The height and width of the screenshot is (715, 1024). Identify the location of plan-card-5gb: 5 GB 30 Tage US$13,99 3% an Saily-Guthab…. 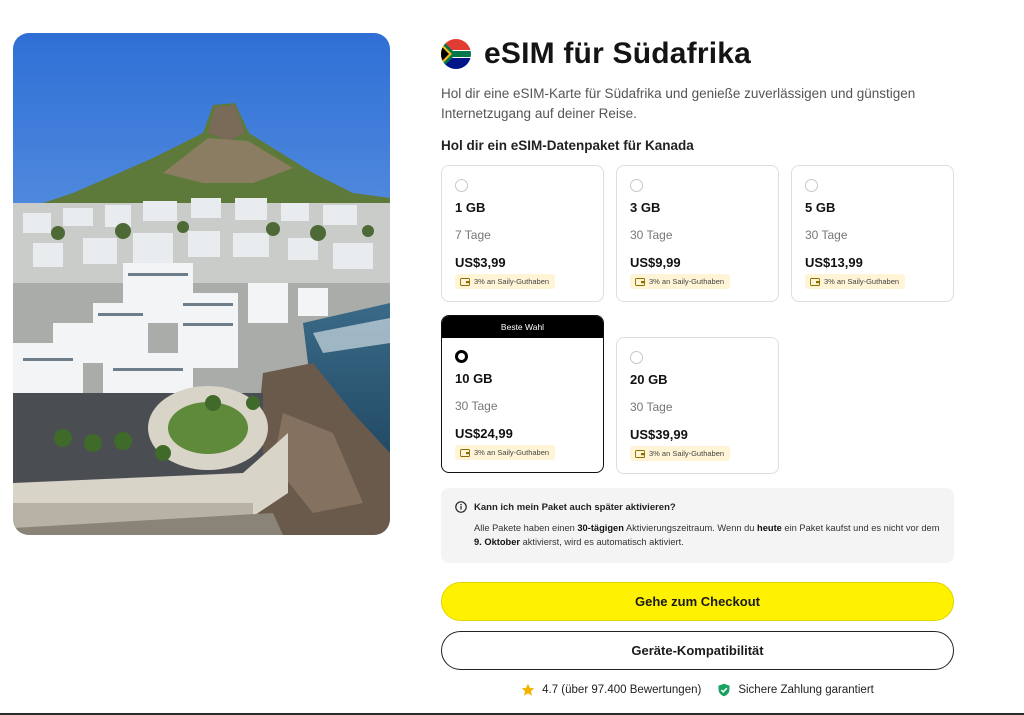
(872, 233).